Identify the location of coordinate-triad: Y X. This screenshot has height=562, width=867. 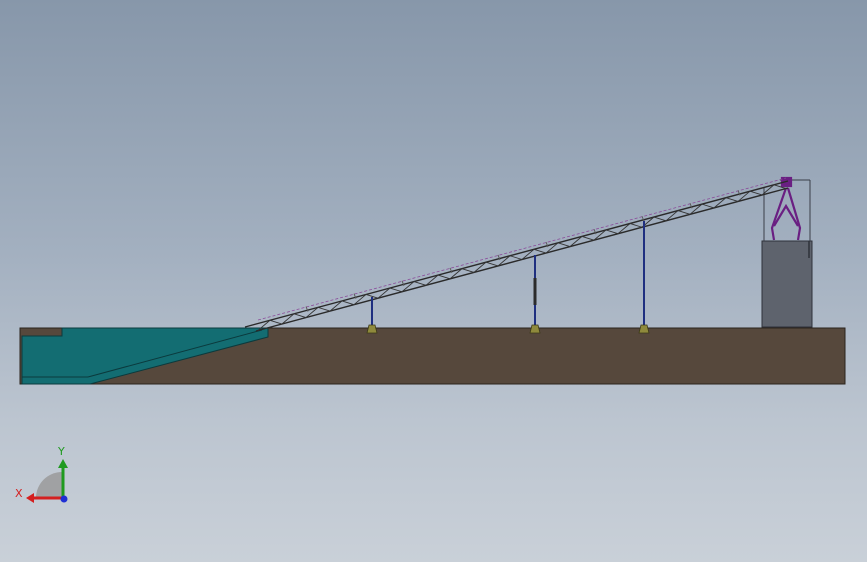
(41, 474).